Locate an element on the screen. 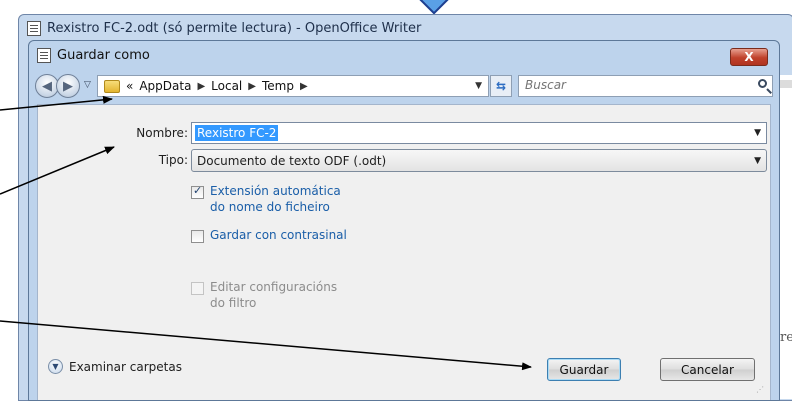  refresh-icon: ⇆ is located at coordinates (501, 86).